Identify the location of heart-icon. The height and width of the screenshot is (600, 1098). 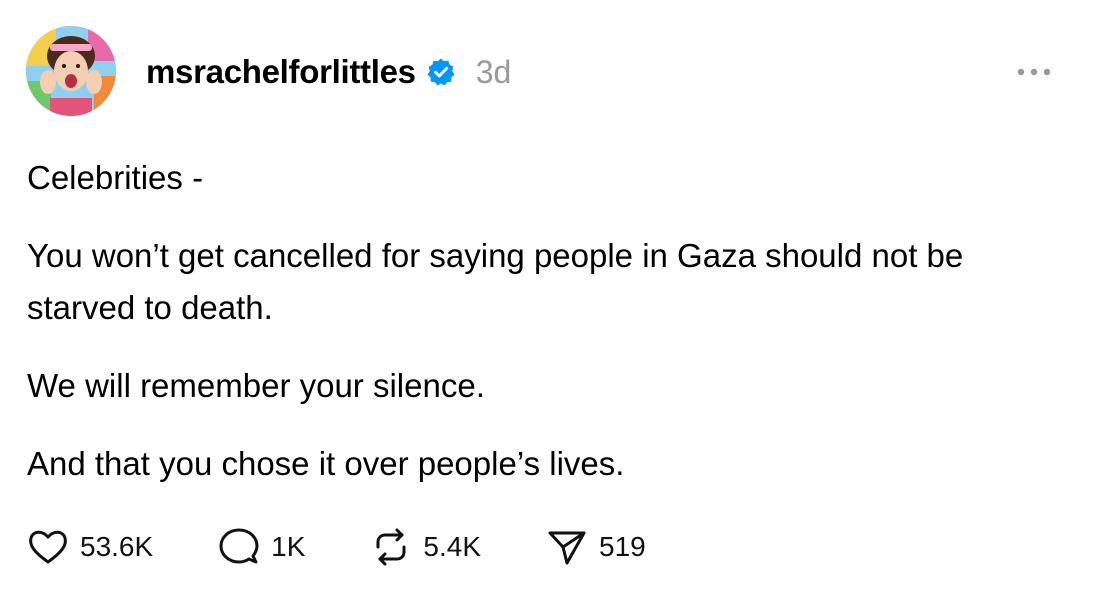
(48, 547).